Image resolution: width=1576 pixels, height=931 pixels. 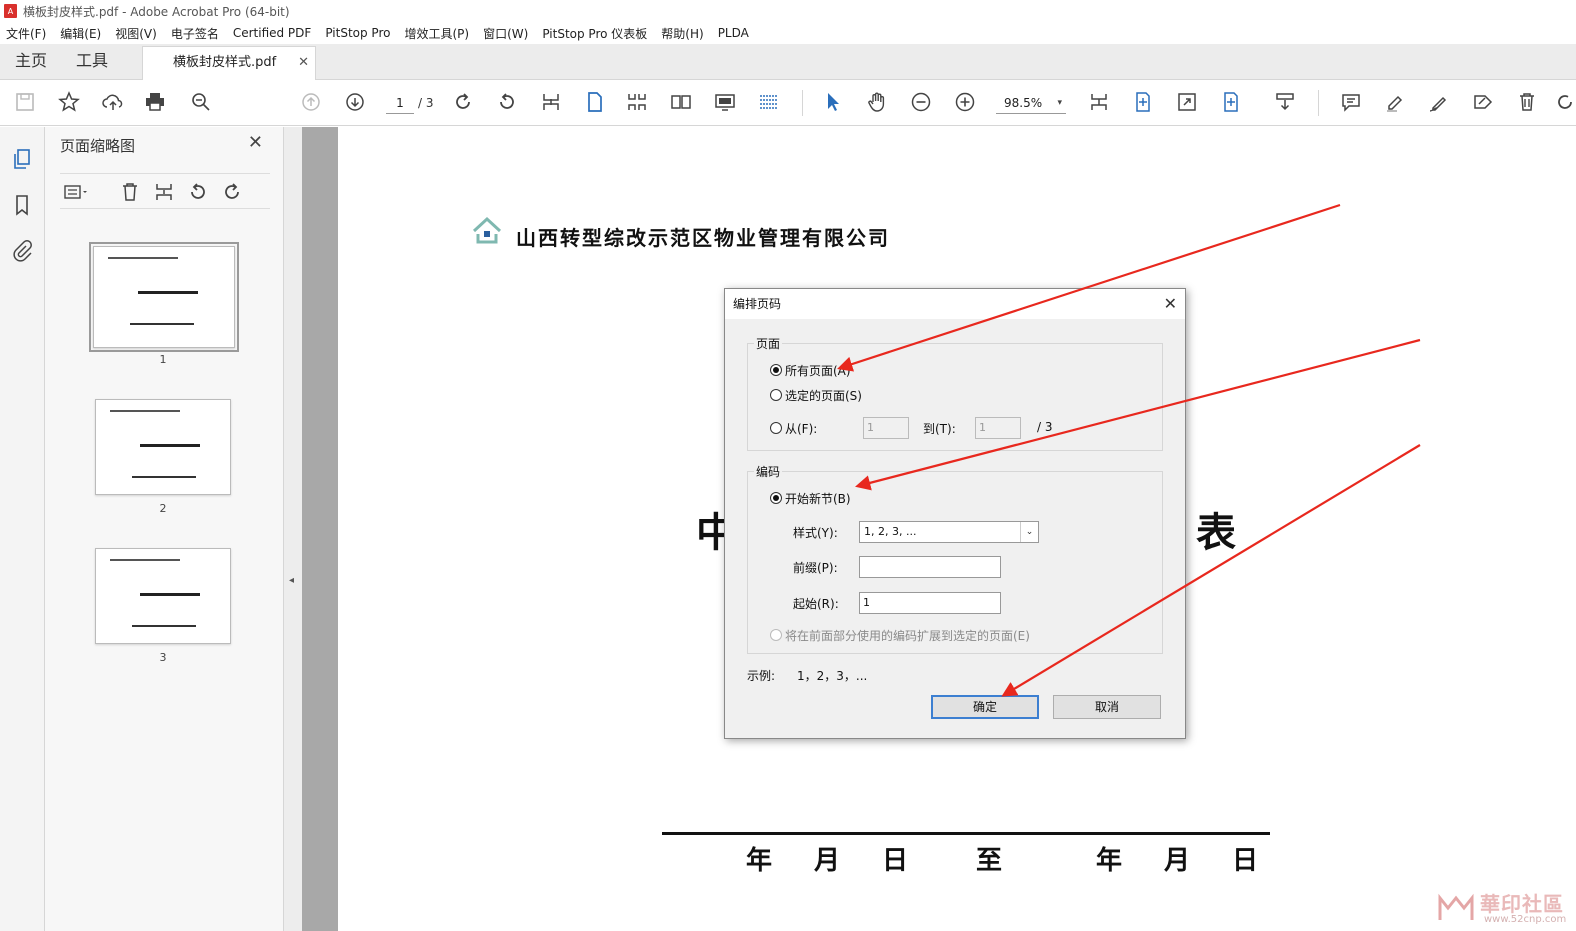 I want to click on menu-certified-pdf: Certified PDF, so click(x=272, y=33).